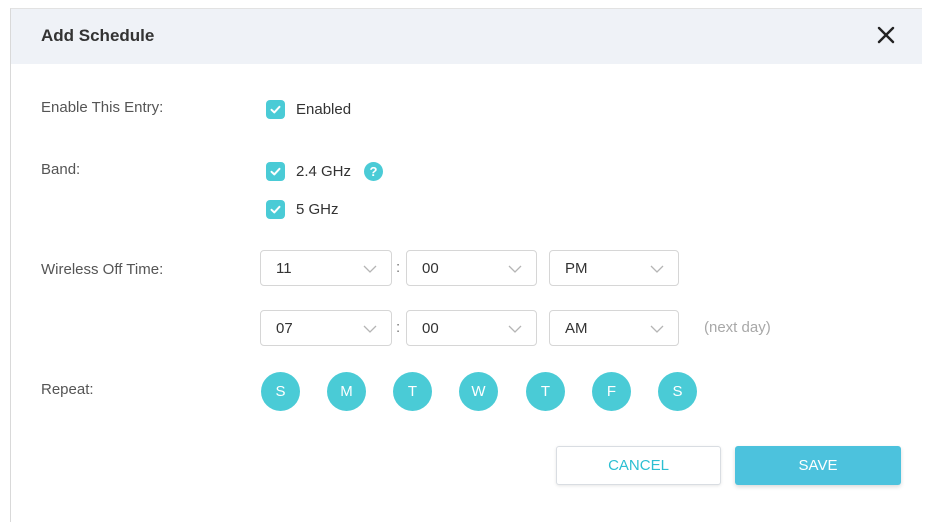  Describe the element at coordinates (280, 391) in the screenshot. I see `day-sunday: S` at that location.